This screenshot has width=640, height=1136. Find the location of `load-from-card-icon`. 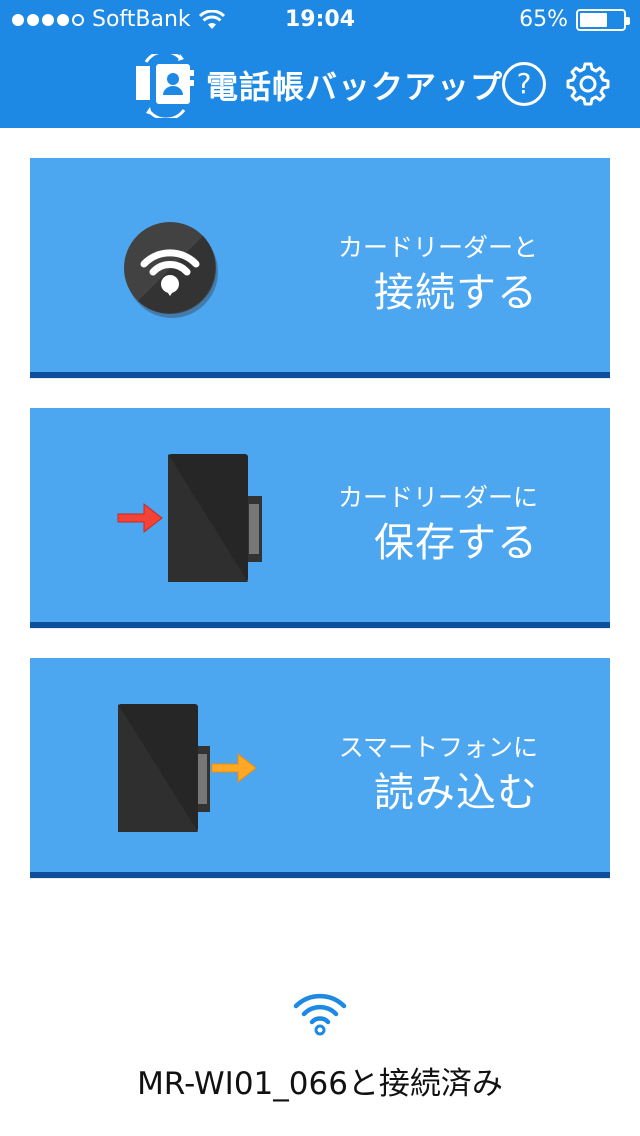

load-from-card-icon is located at coordinates (187, 768).